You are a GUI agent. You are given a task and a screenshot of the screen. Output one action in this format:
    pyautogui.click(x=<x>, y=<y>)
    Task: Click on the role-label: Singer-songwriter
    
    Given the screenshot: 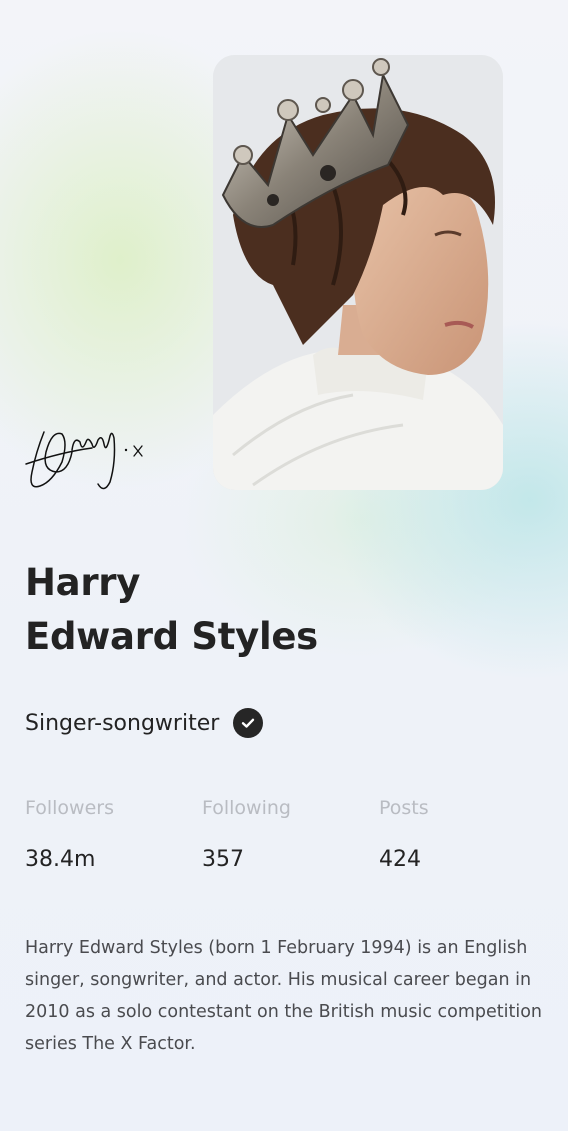 What is the action you would take?
    pyautogui.click(x=122, y=723)
    